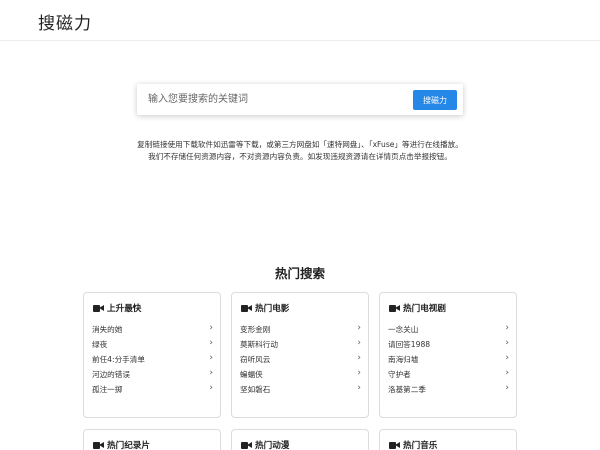 Image resolution: width=600 pixels, height=450 pixels. I want to click on hot-card-music: 热门音乐, so click(448, 439).